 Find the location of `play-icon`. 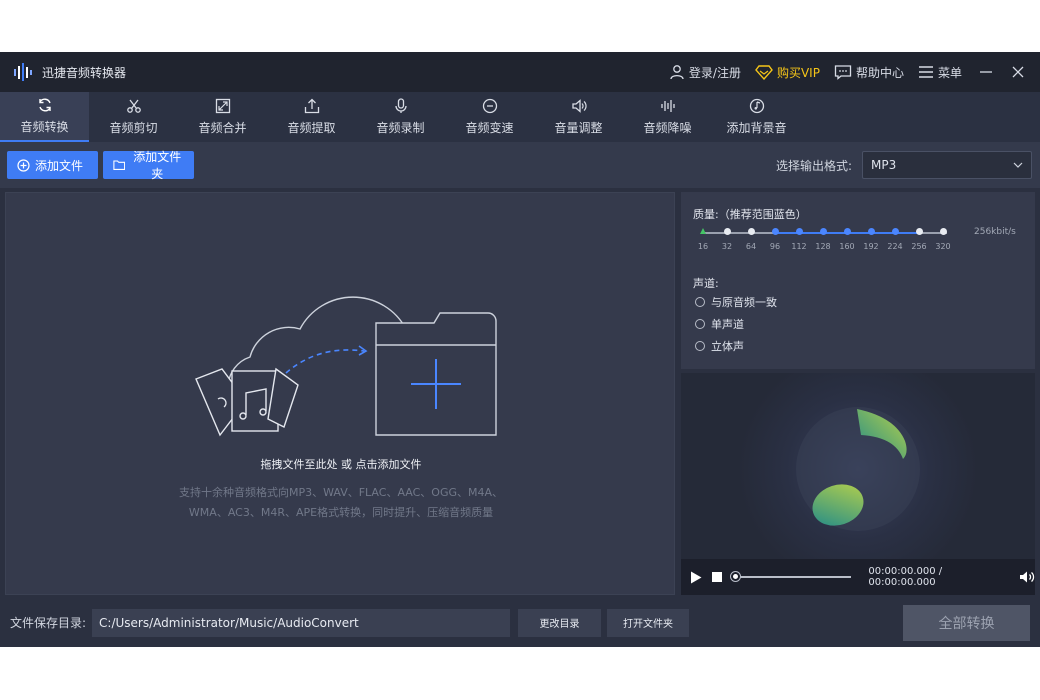

play-icon is located at coordinates (696, 577).